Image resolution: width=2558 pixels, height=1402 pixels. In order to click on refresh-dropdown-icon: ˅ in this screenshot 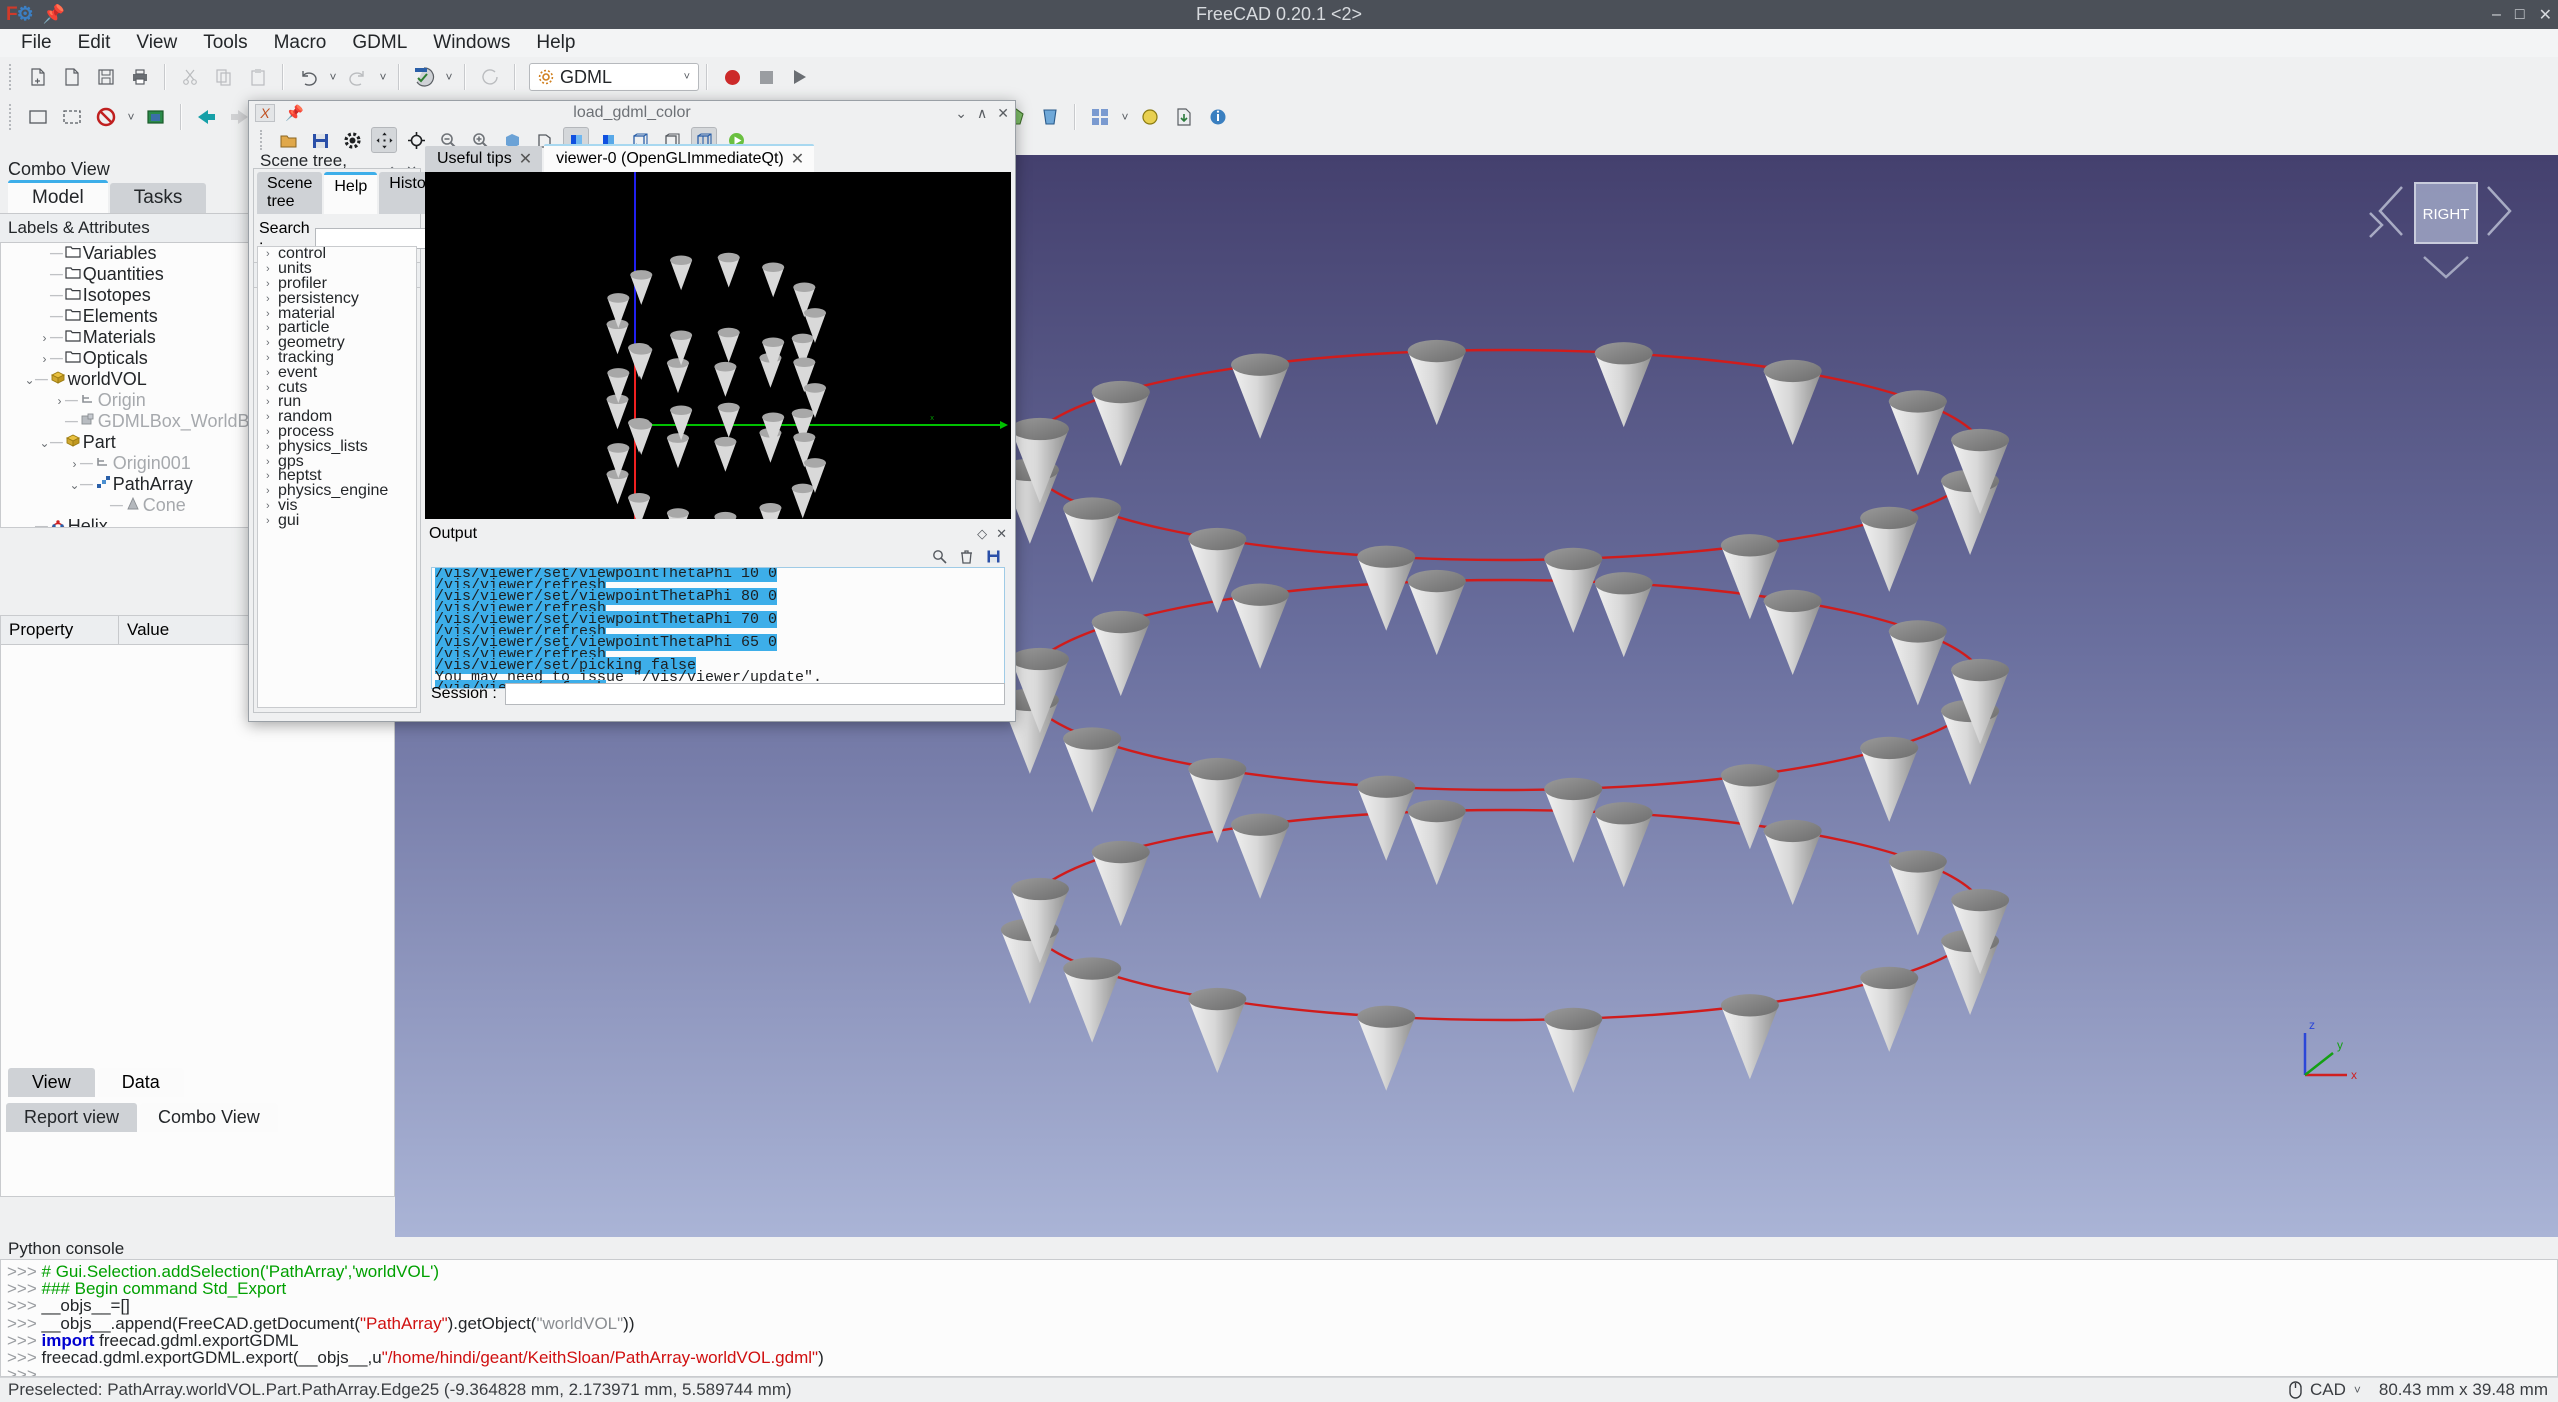, I will do `click(449, 77)`.